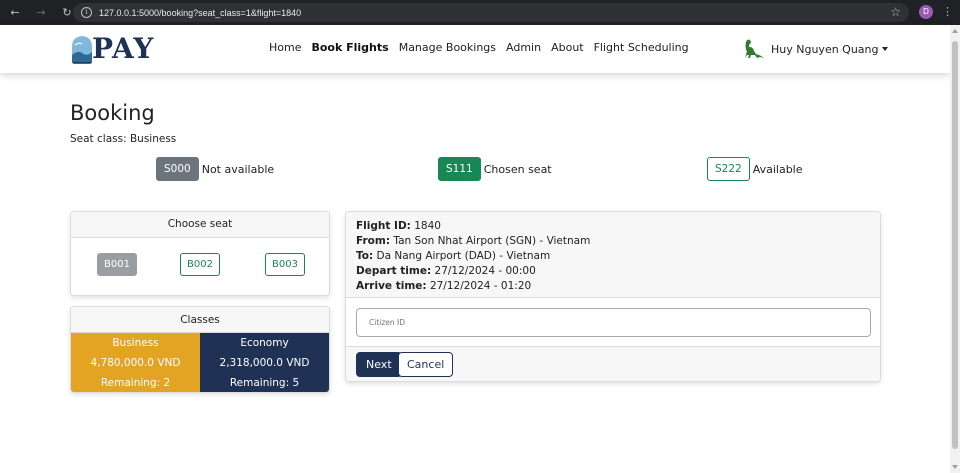  I want to click on logo-emblem-icon, so click(82, 50).